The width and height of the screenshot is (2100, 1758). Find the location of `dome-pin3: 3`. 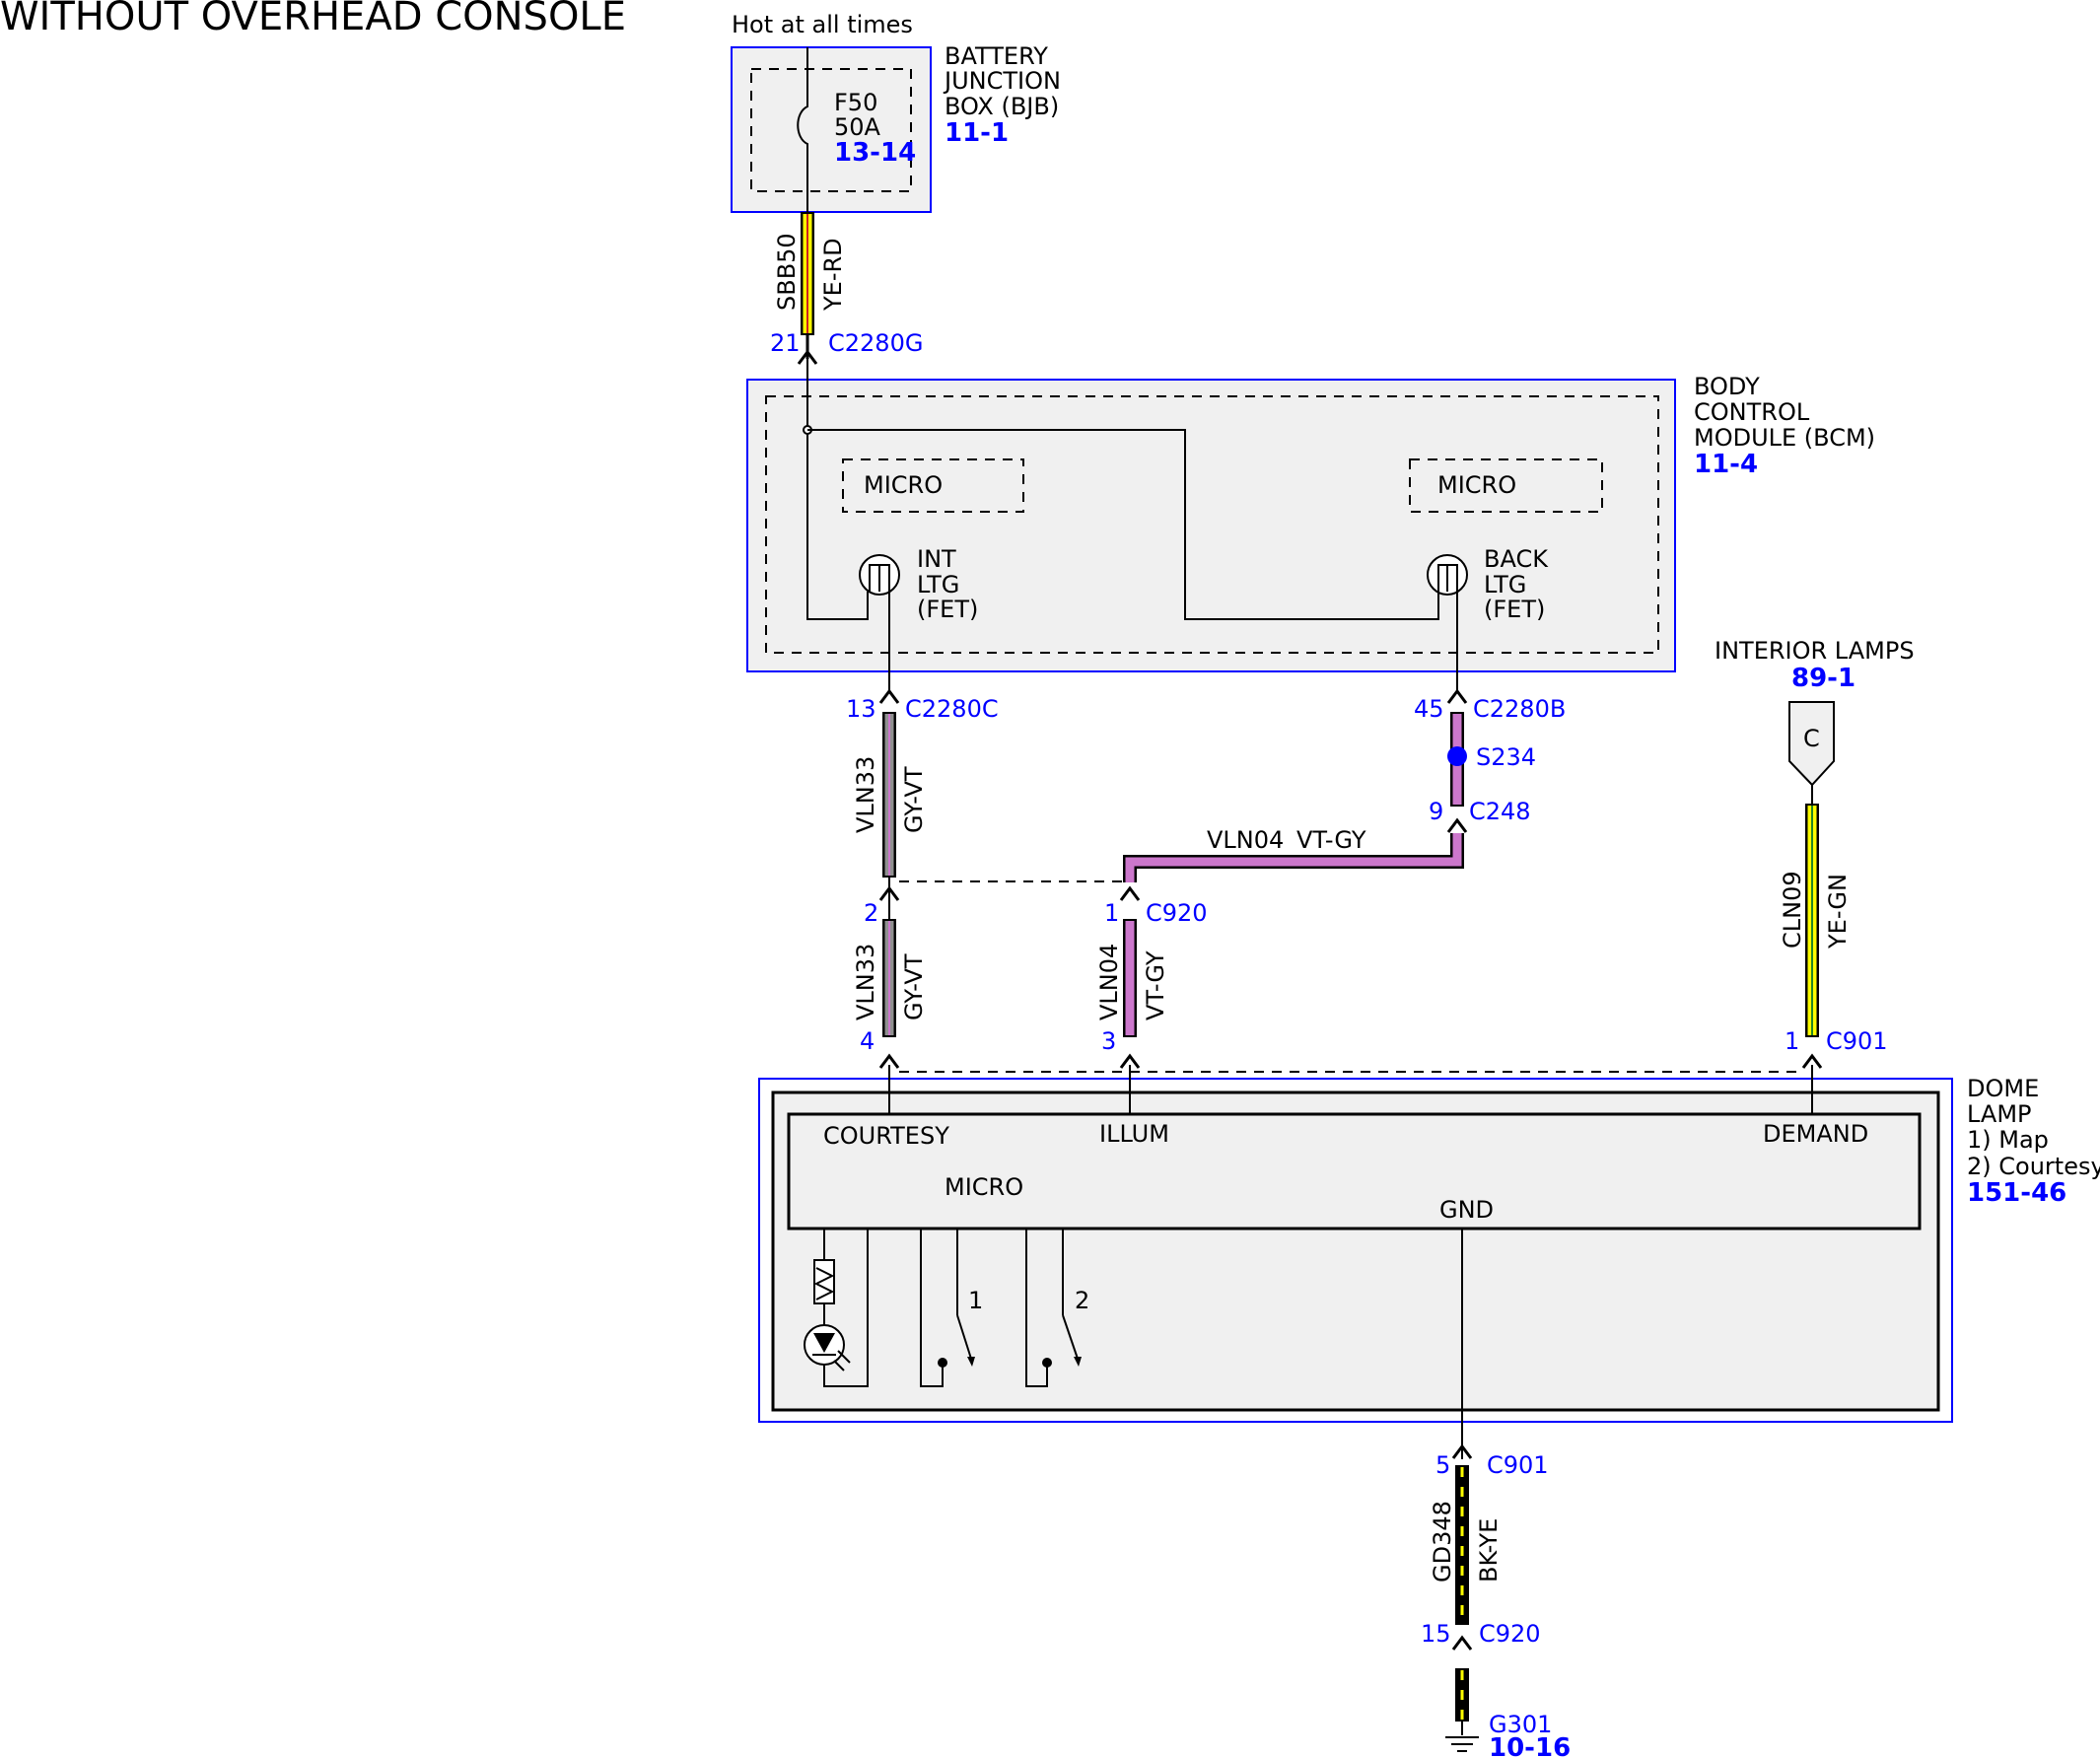

dome-pin3: 3 is located at coordinates (1108, 1041).